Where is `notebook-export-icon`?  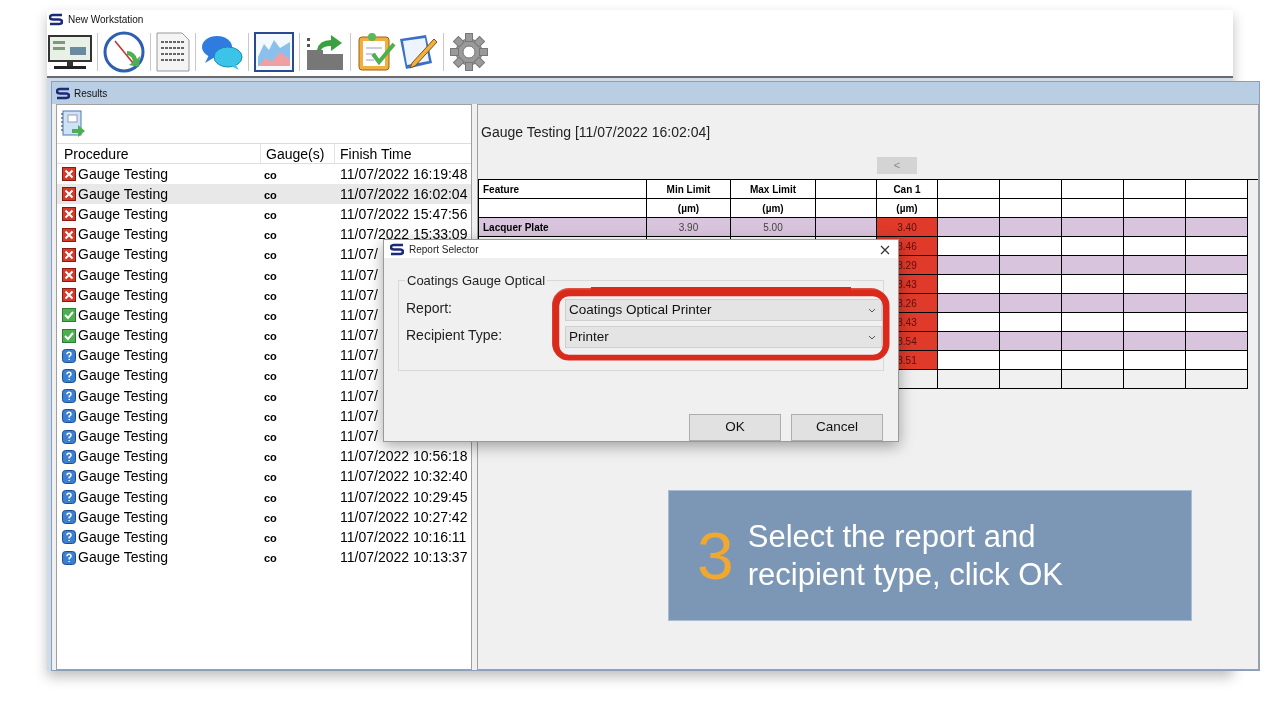
notebook-export-icon is located at coordinates (73, 124).